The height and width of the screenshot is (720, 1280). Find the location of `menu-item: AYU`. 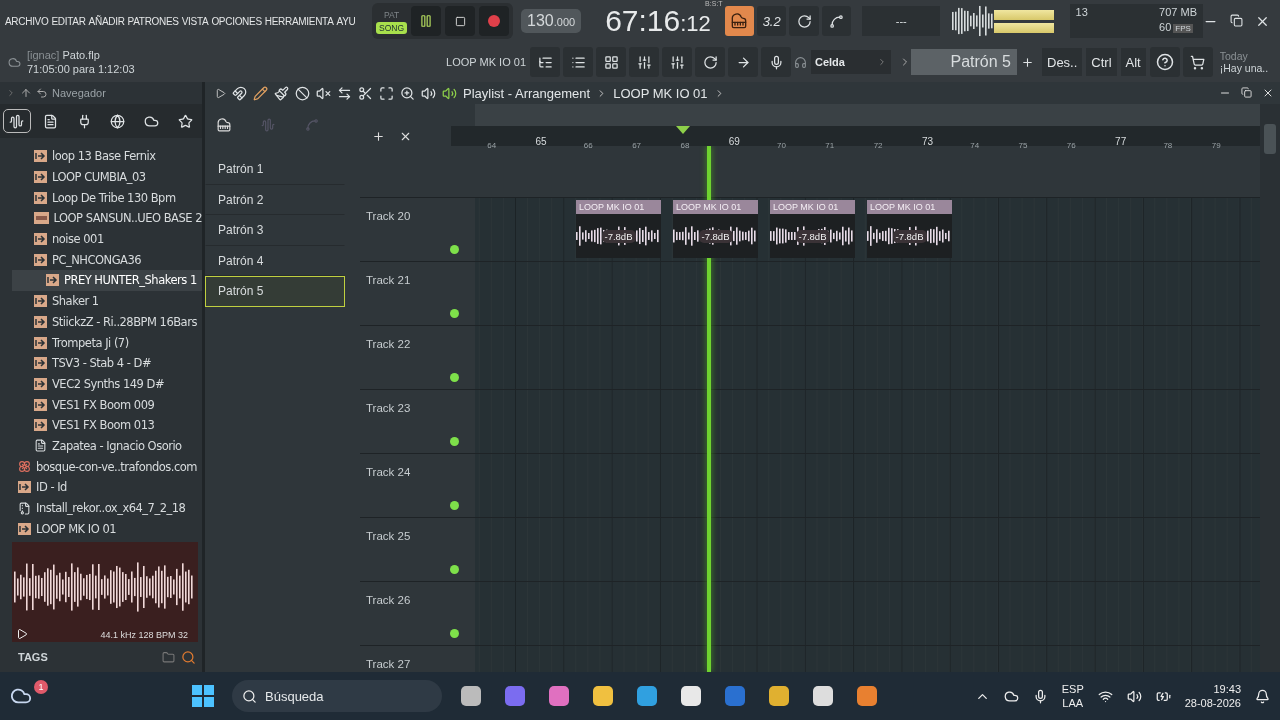

menu-item: AYU is located at coordinates (346, 21).